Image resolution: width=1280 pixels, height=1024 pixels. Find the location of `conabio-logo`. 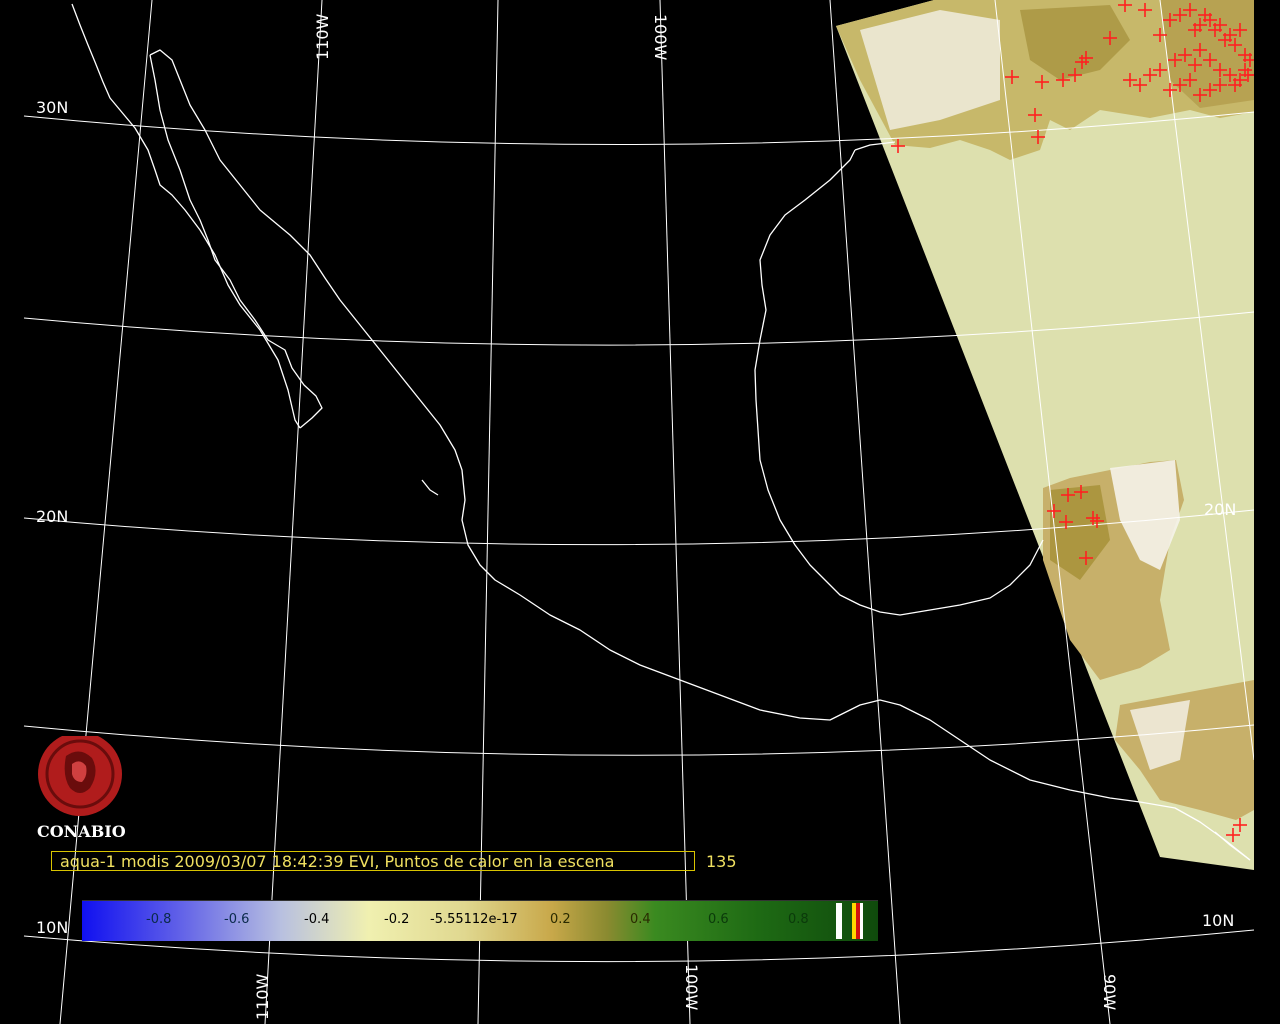

conabio-logo is located at coordinates (82, 778).